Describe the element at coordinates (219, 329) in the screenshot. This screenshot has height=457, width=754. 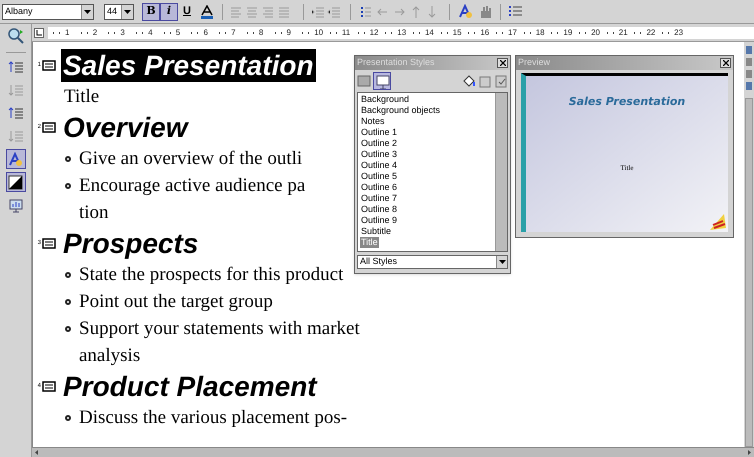
I see `outline-text: Support your statements with market` at that location.